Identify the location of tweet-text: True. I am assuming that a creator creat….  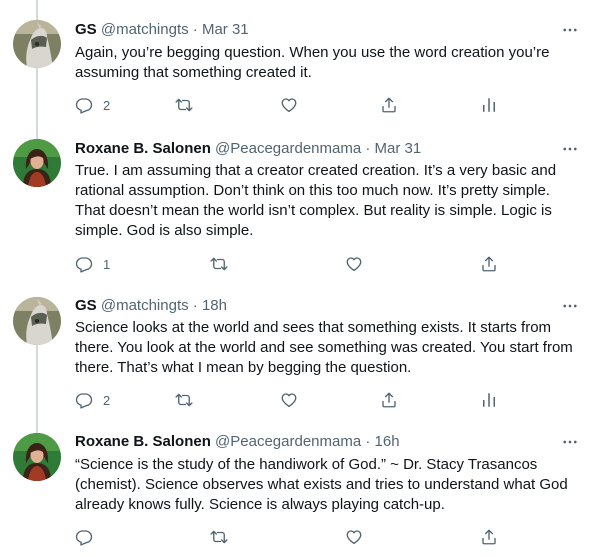
(316, 200).